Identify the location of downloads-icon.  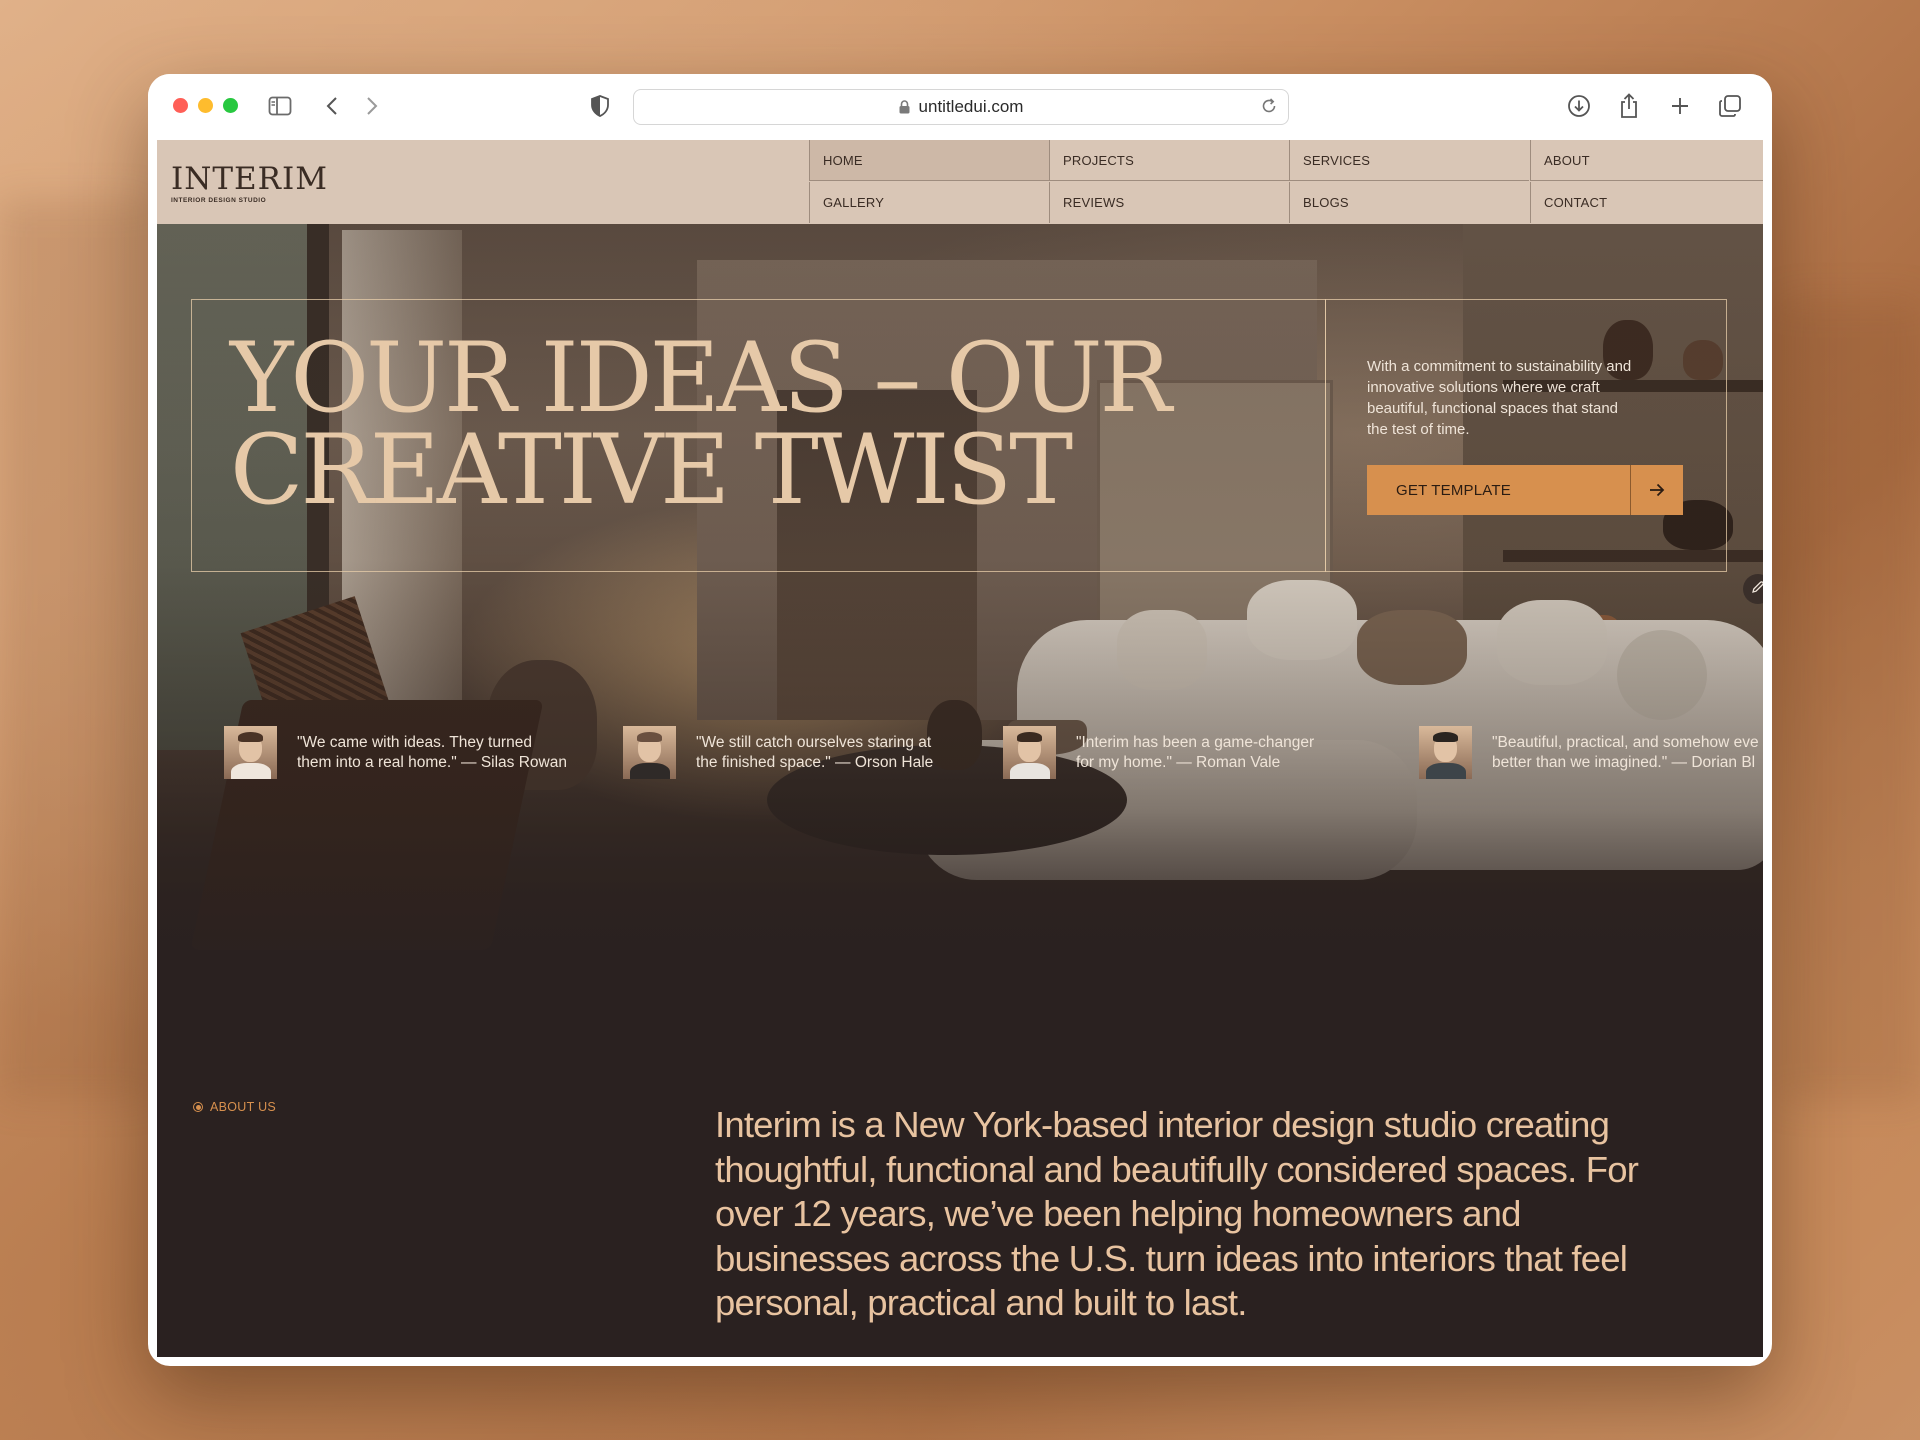
(1579, 106).